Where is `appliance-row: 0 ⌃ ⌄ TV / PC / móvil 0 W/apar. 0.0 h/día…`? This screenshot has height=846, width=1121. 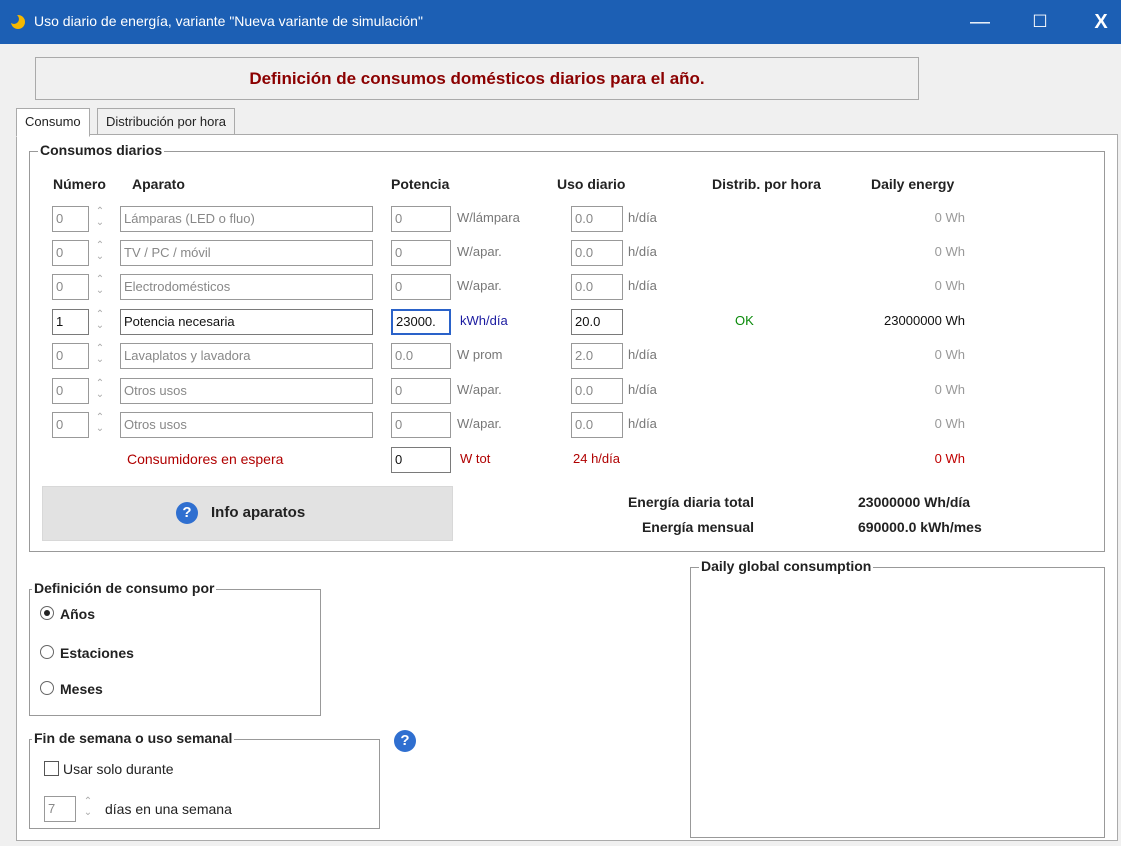
appliance-row: 0 ⌃ ⌄ TV / PC / móvil 0 W/apar. 0.0 h/día… is located at coordinates (565, 254).